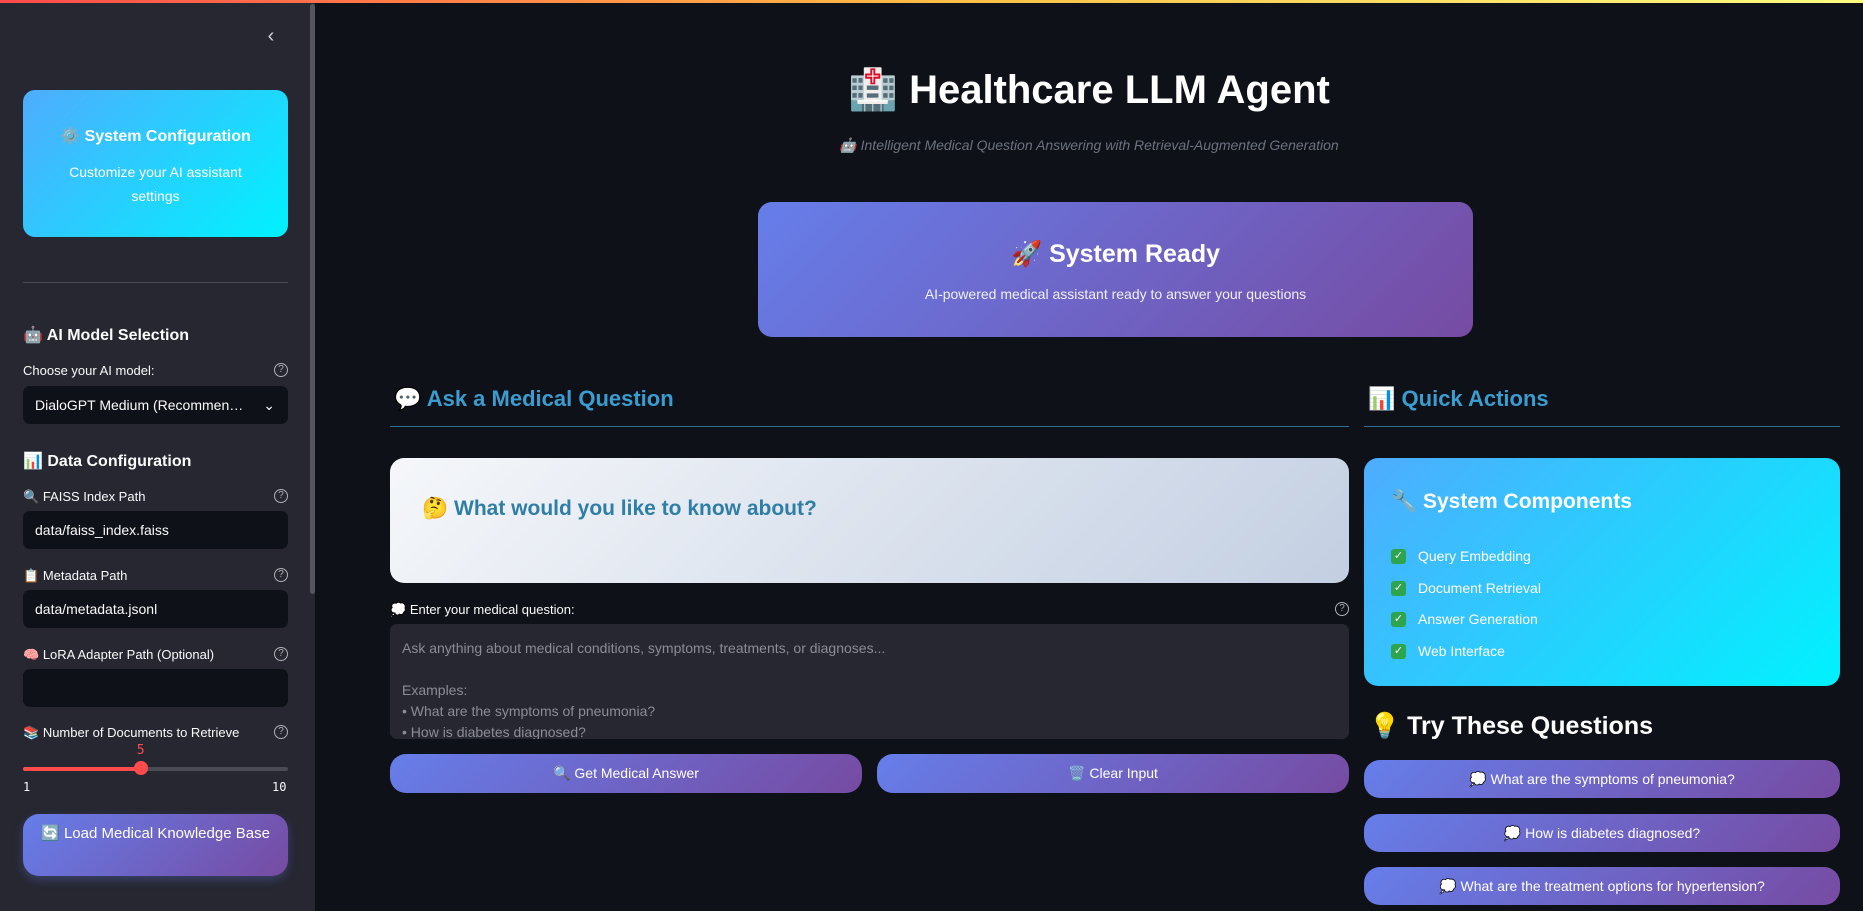  What do you see at coordinates (534, 399) in the screenshot?
I see `ask-section-heading: 💬 Ask a Medical Question` at bounding box center [534, 399].